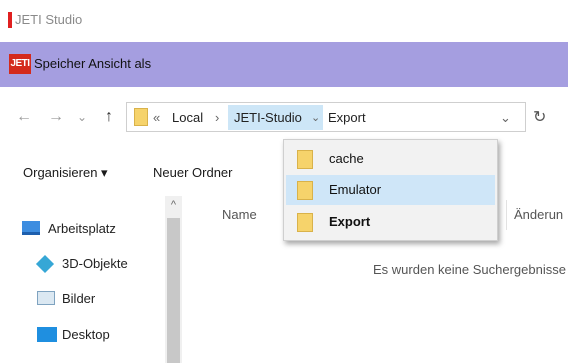 This screenshot has height=363, width=568. Describe the element at coordinates (31, 228) in the screenshot. I see `computer-icon` at that location.